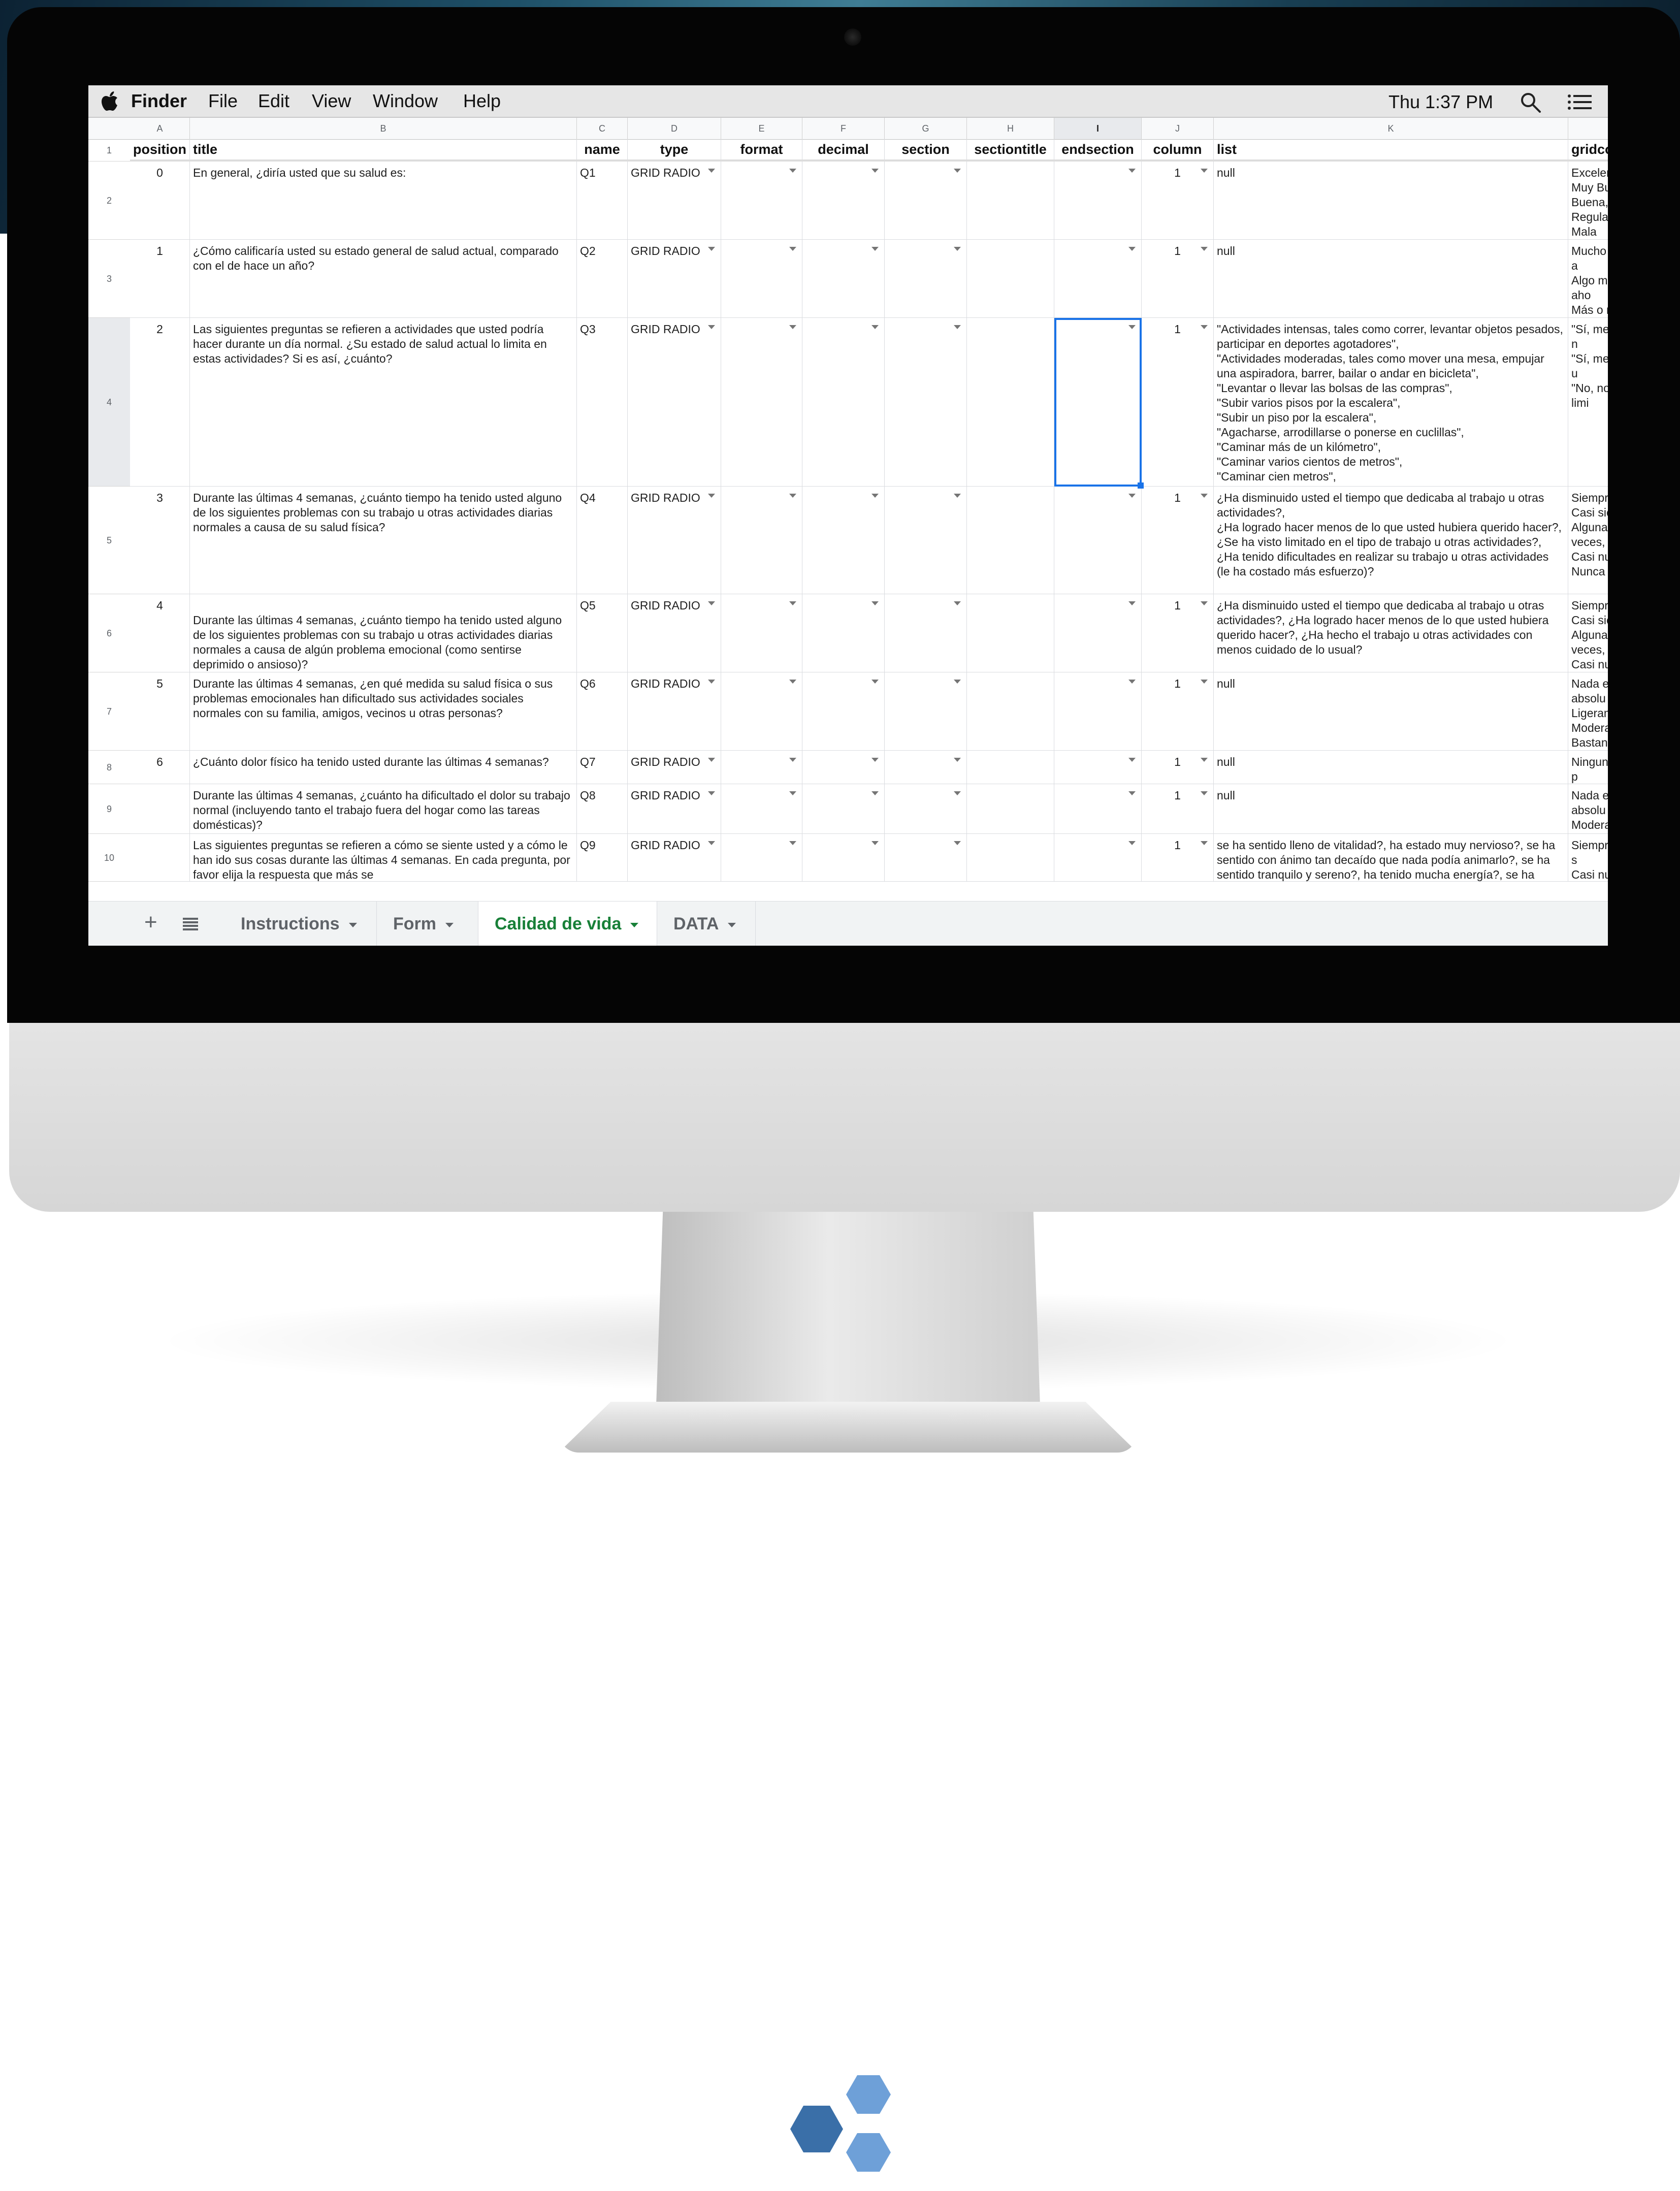 Image resolution: width=1680 pixels, height=2191 pixels. I want to click on cell-name: Q5, so click(603, 633).